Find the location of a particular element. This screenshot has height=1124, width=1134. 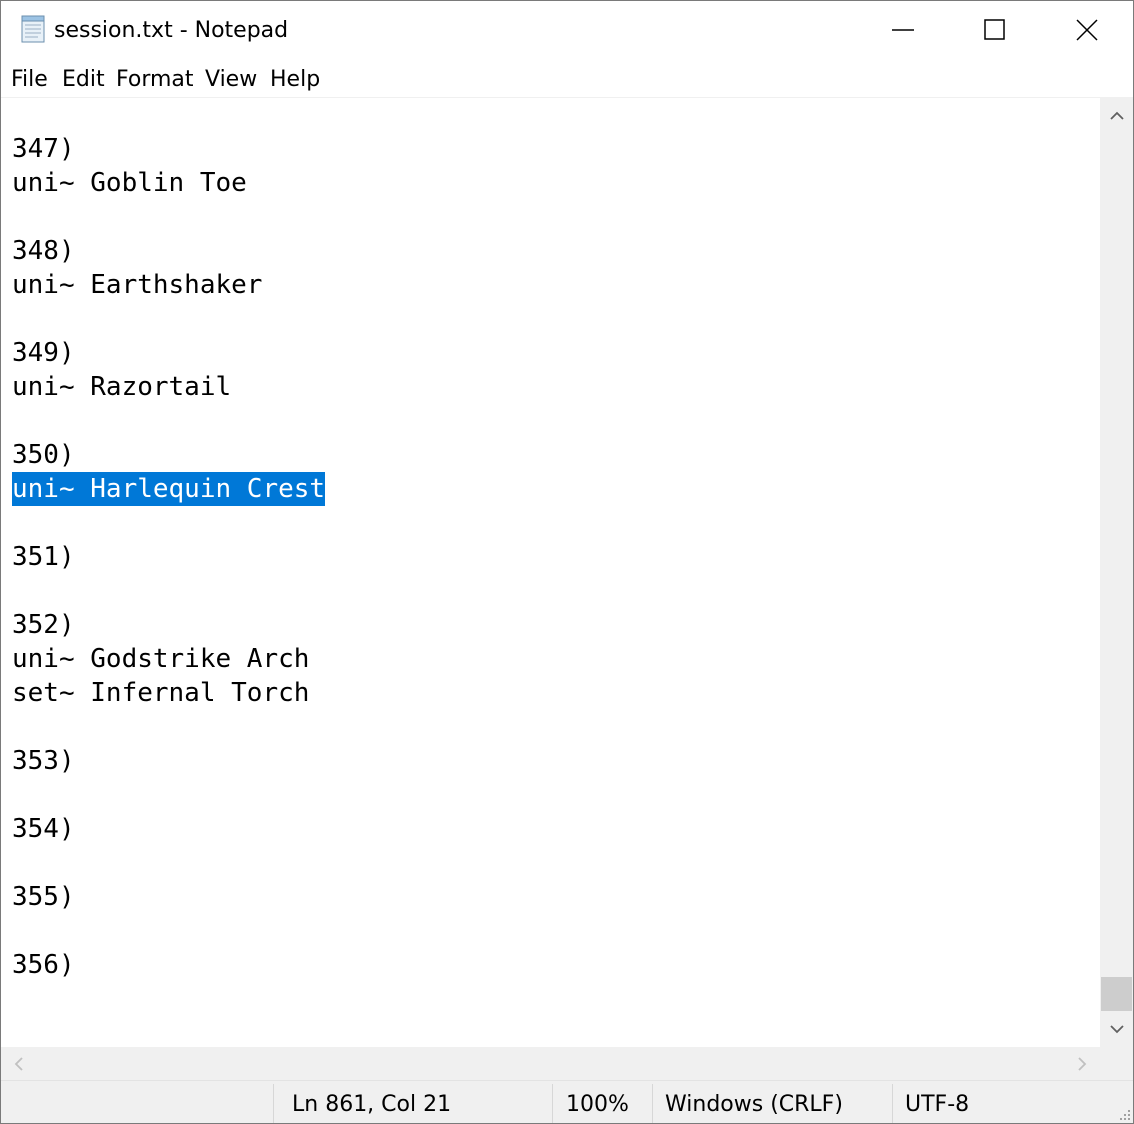

chevron-left-icon is located at coordinates (18, 1063).